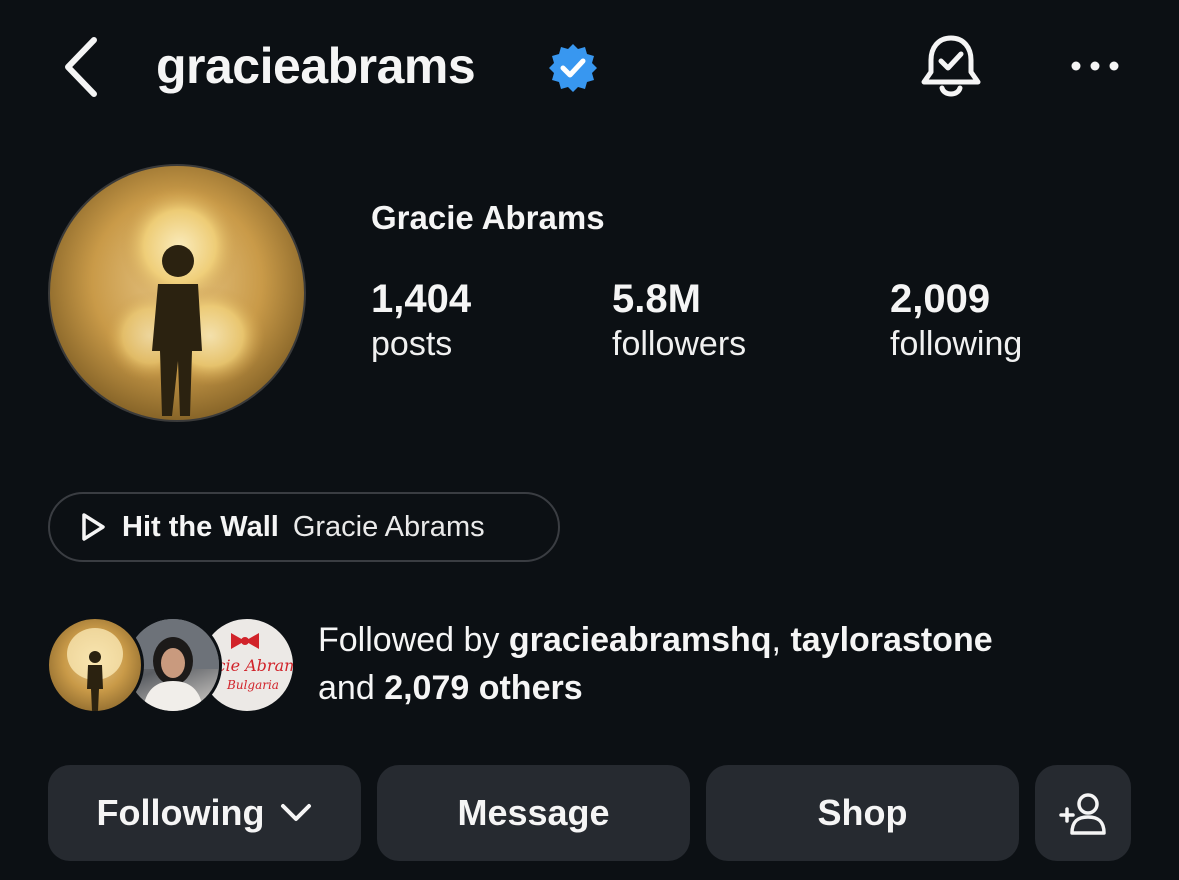  What do you see at coordinates (412, 344) in the screenshot?
I see `posts-label: posts` at bounding box center [412, 344].